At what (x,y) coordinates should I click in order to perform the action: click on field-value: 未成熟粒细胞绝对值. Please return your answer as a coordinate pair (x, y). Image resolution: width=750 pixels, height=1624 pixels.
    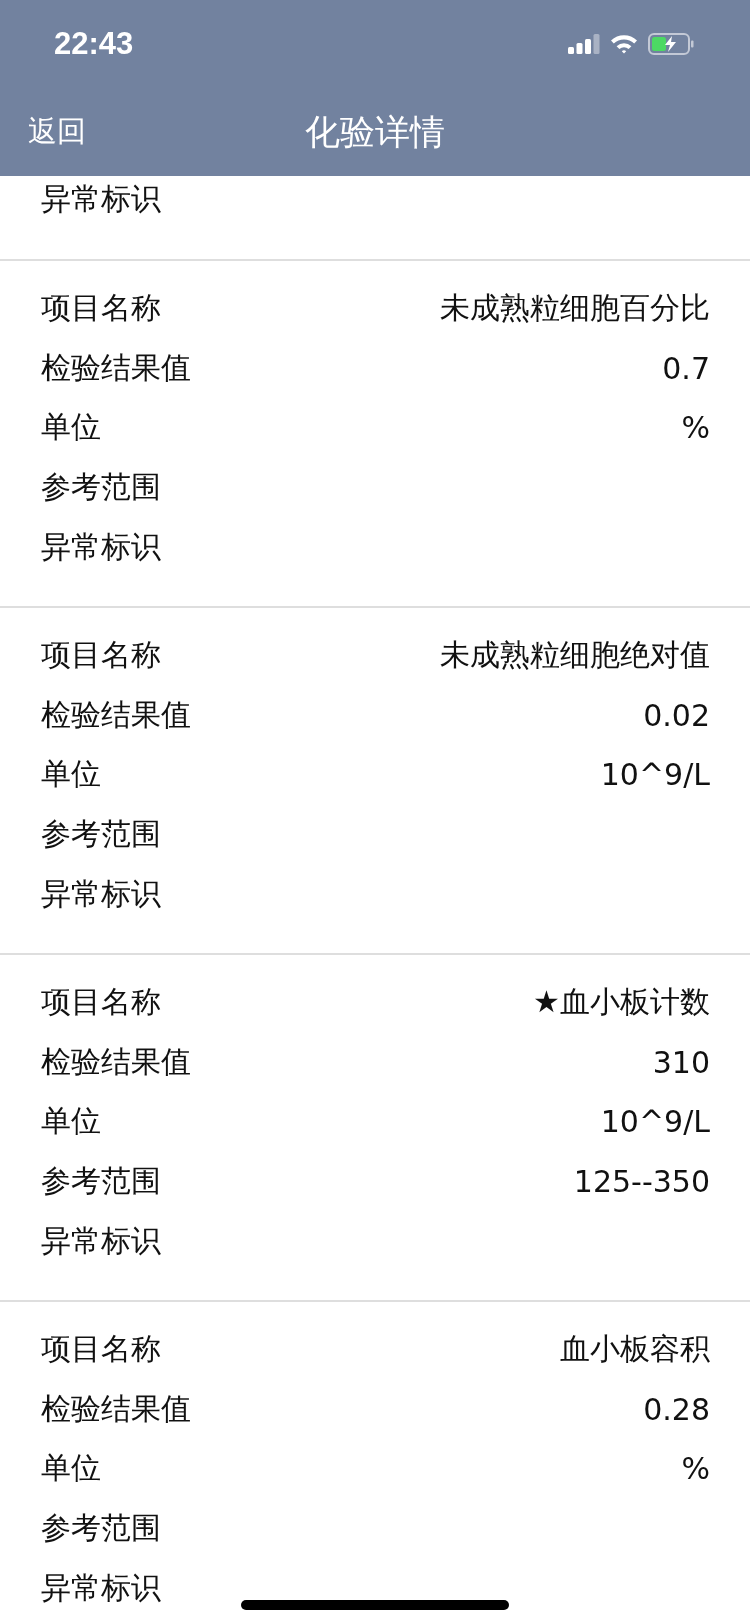
    Looking at the image, I should click on (575, 655).